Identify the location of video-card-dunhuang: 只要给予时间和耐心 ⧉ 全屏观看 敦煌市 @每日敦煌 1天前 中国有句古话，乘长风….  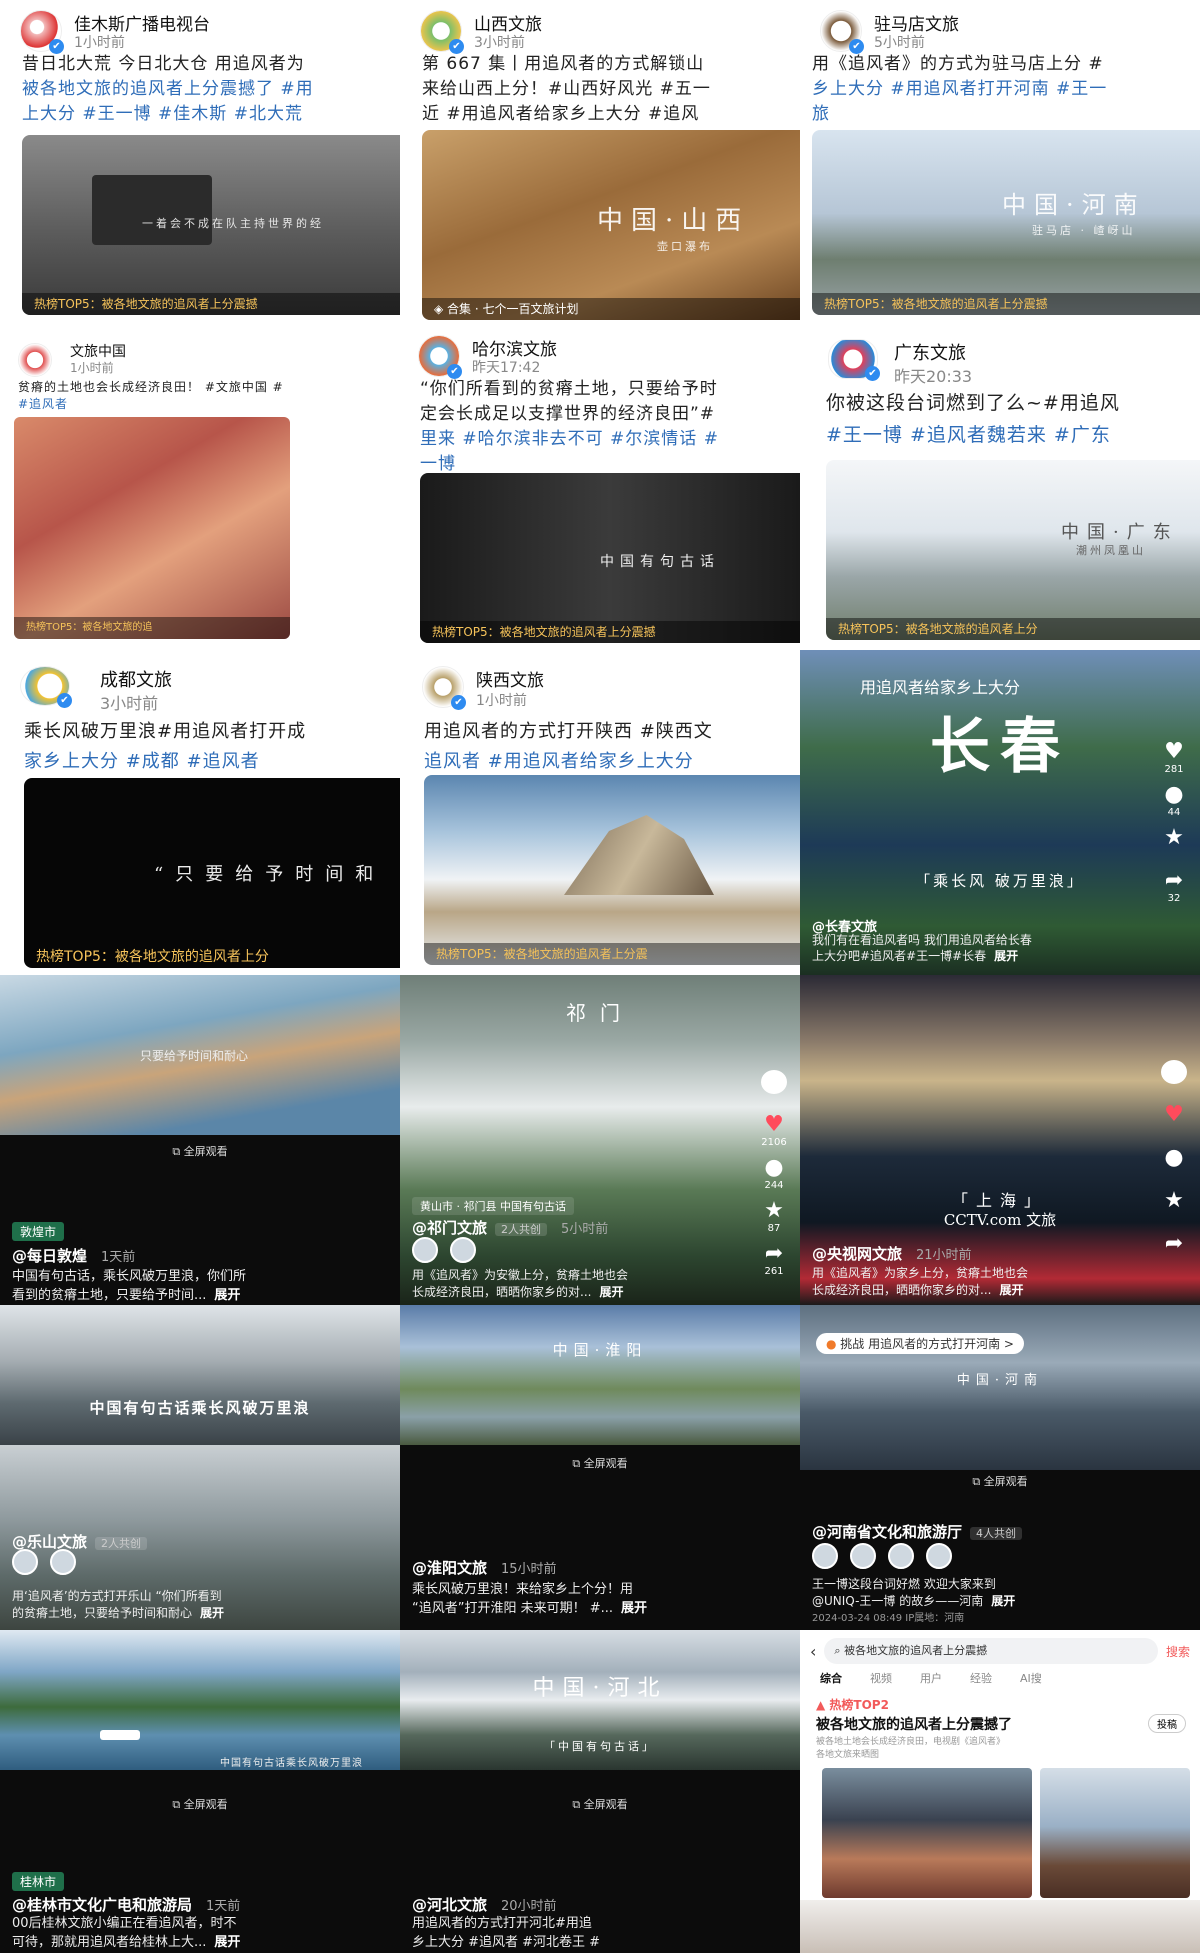
(200, 1140).